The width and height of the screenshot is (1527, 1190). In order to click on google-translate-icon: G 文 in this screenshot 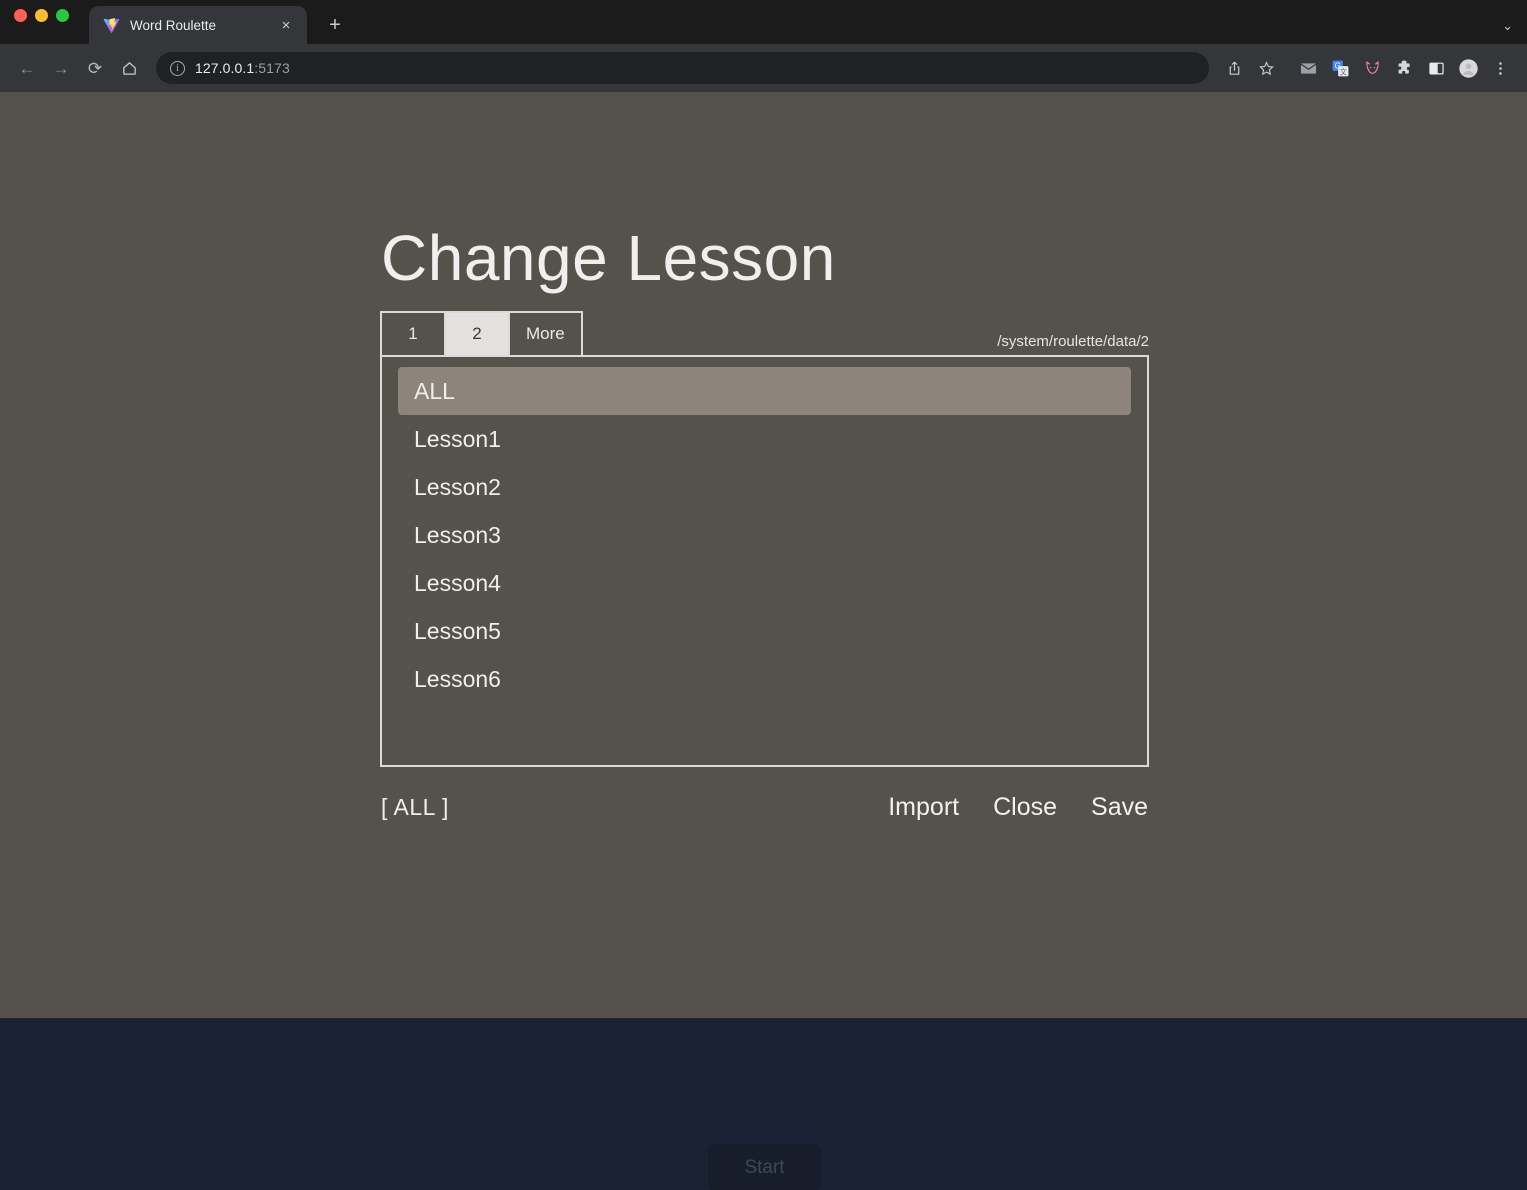, I will do `click(1340, 68)`.